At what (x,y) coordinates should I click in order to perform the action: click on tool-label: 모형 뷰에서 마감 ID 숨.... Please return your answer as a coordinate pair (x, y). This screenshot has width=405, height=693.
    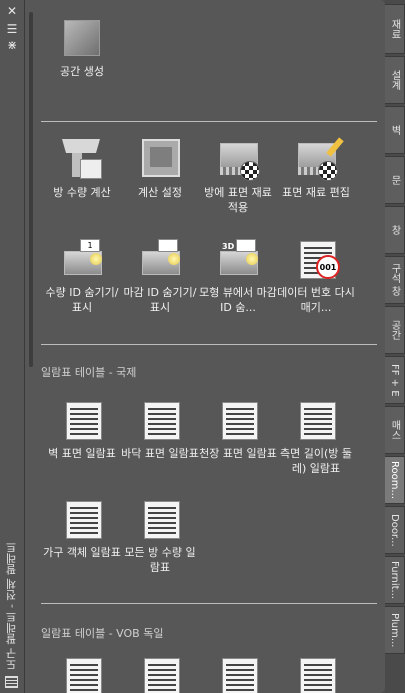
    Looking at the image, I should click on (238, 300).